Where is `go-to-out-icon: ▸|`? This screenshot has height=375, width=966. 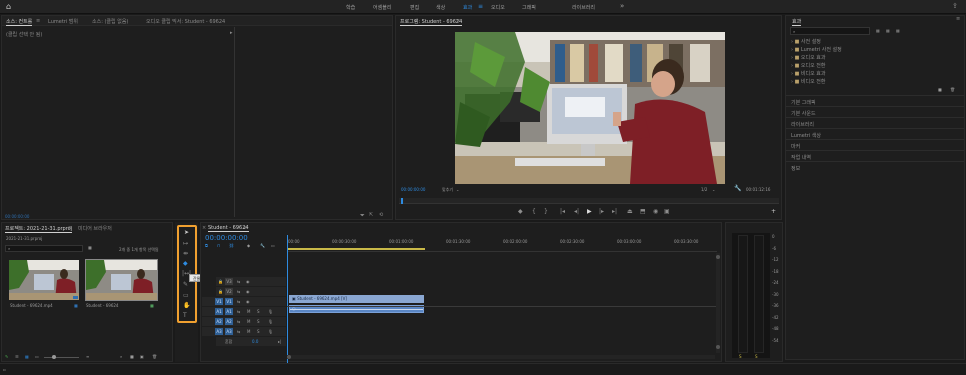
go-to-out-icon: ▸| is located at coordinates (614, 212).